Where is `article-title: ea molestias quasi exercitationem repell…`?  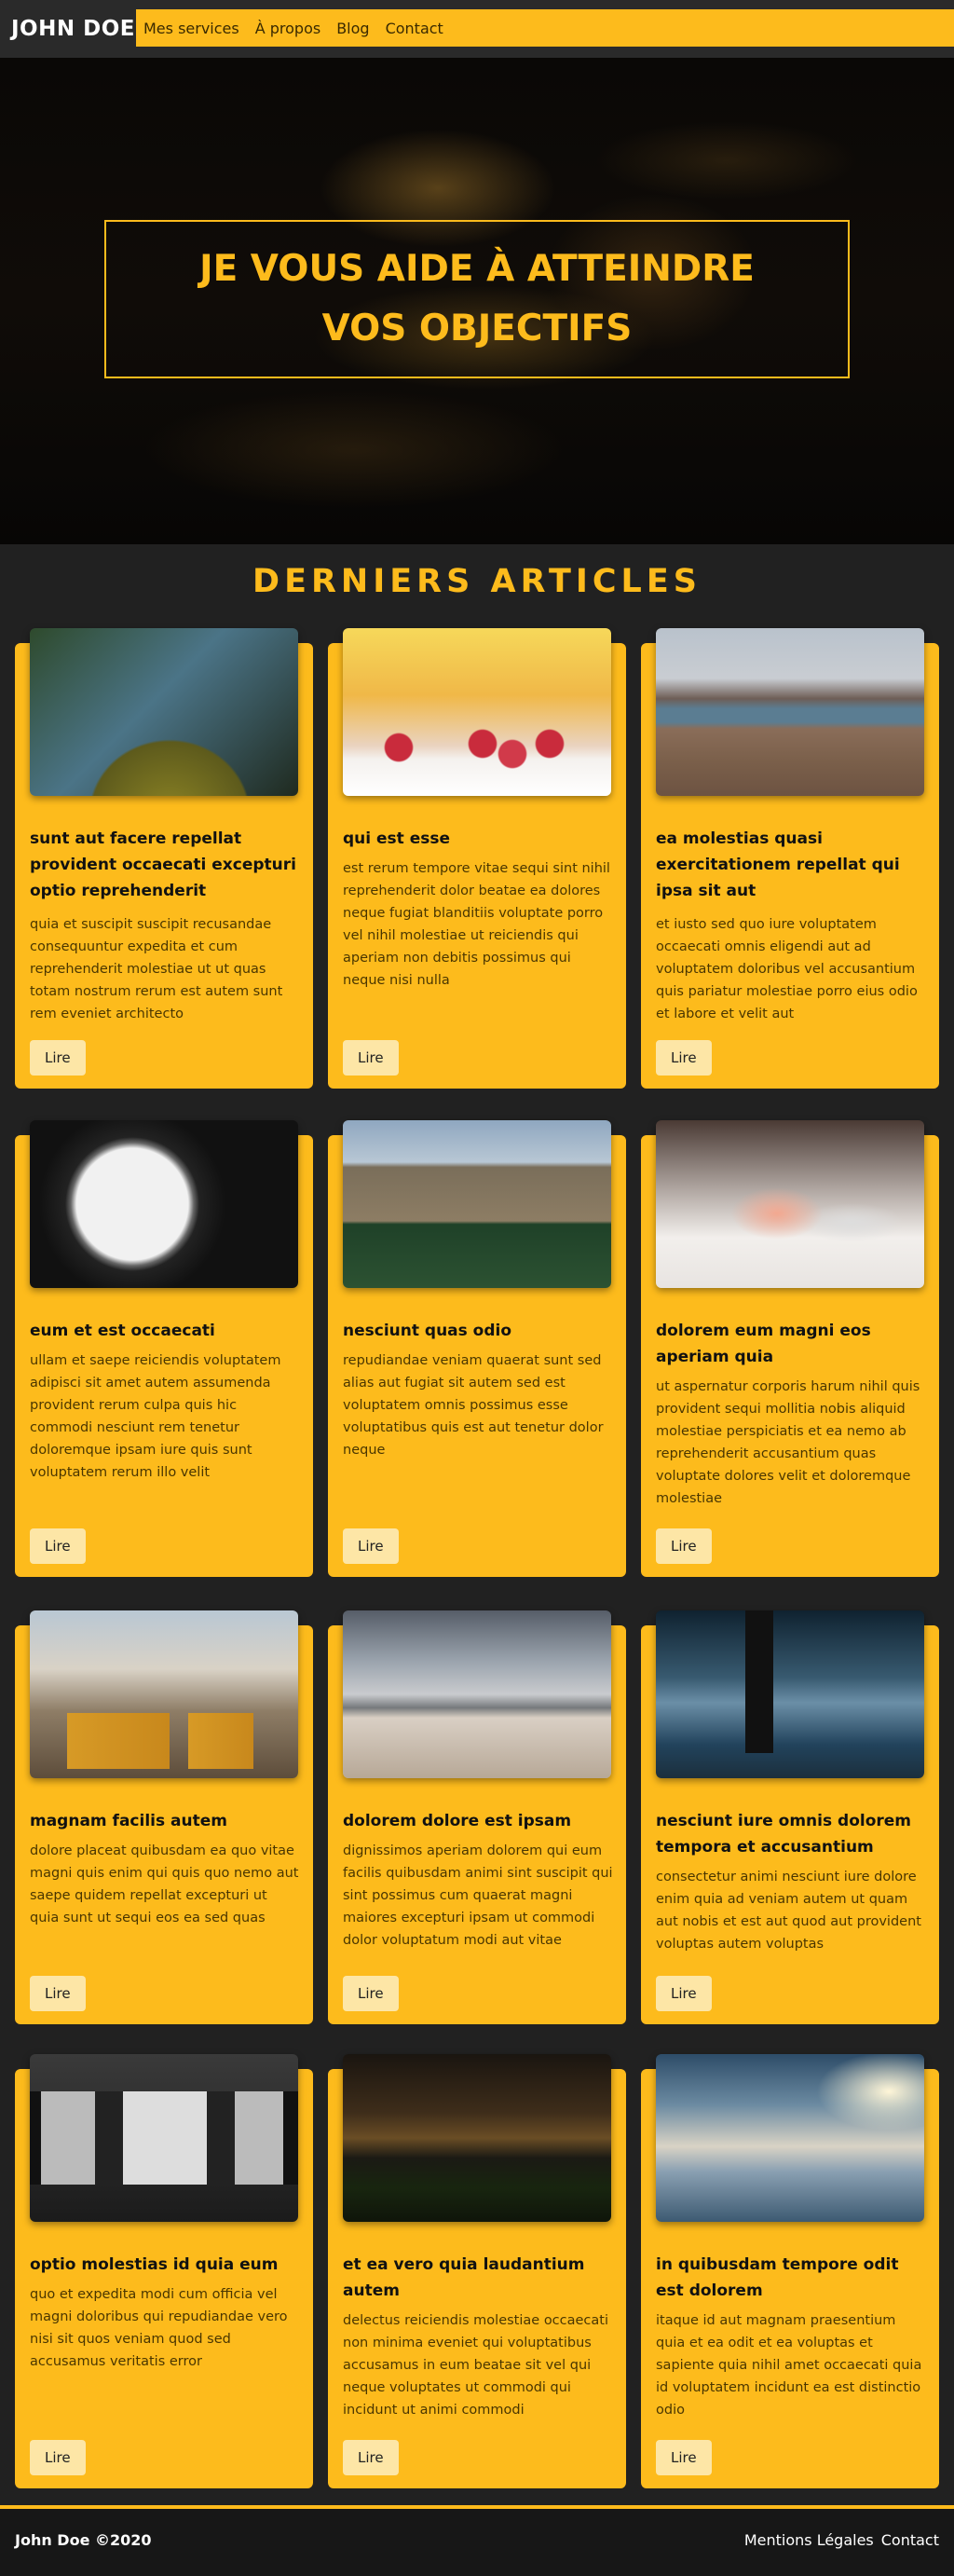 article-title: ea molestias quasi exercitationem repell… is located at coordinates (778, 864).